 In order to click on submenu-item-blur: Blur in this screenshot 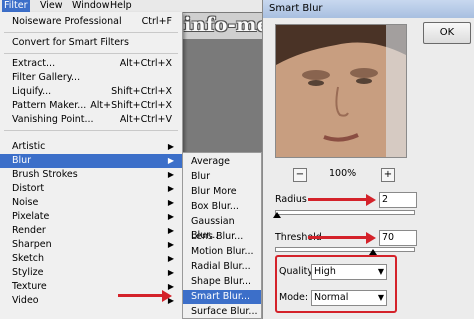, I will do `click(222, 177)`.